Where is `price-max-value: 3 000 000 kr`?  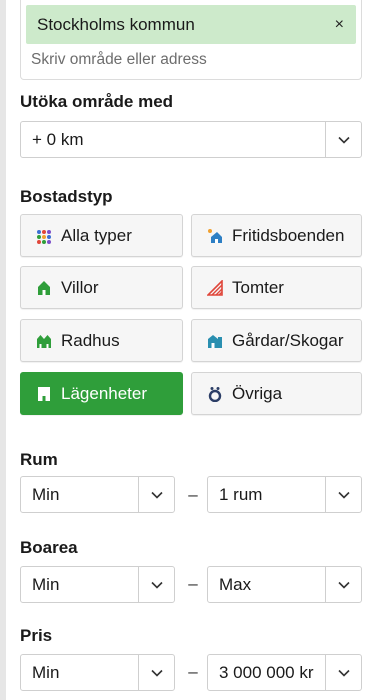
price-max-value: 3 000 000 kr is located at coordinates (266, 672).